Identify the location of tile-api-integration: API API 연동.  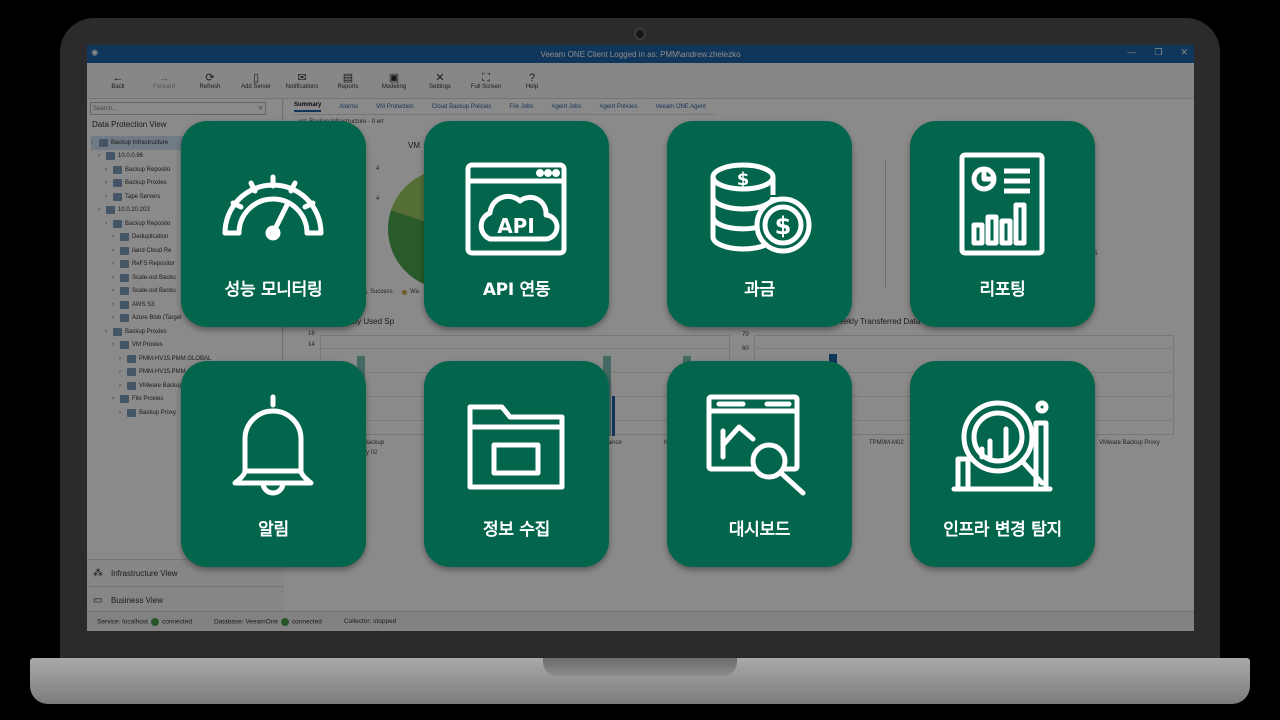
(516, 224).